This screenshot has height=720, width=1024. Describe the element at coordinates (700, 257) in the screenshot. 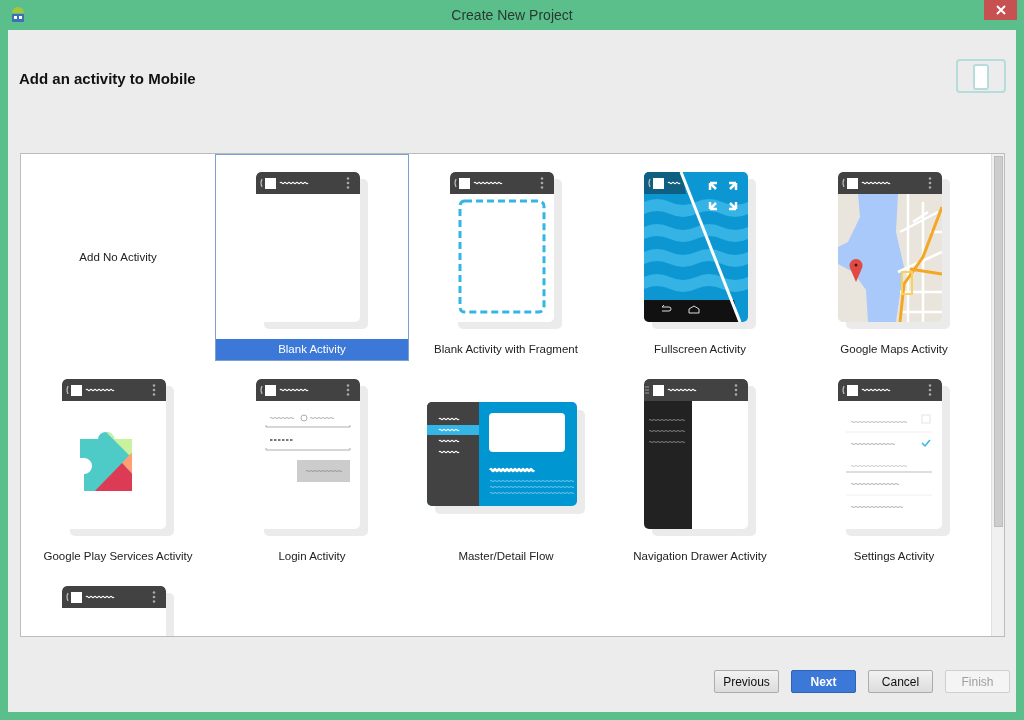

I see `template-tile: Fullscreen Activity` at that location.